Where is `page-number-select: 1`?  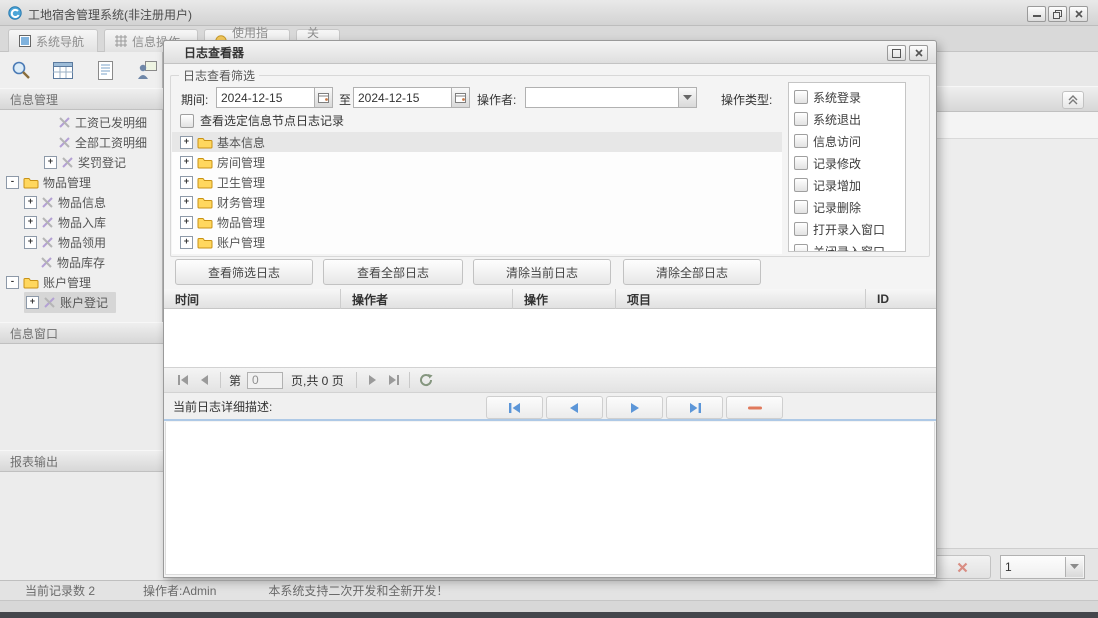
page-number-select: 1 is located at coordinates (1042, 567).